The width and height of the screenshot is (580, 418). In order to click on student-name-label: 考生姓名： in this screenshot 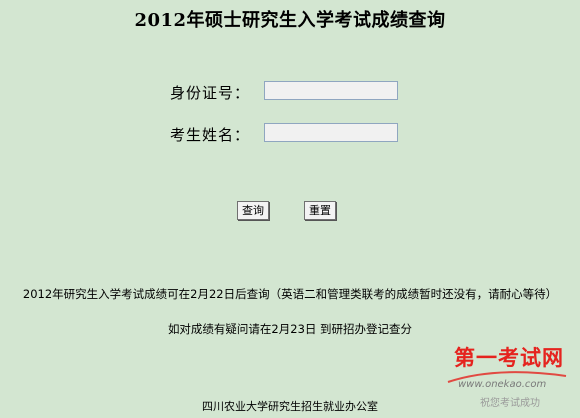, I will do `click(210, 135)`.